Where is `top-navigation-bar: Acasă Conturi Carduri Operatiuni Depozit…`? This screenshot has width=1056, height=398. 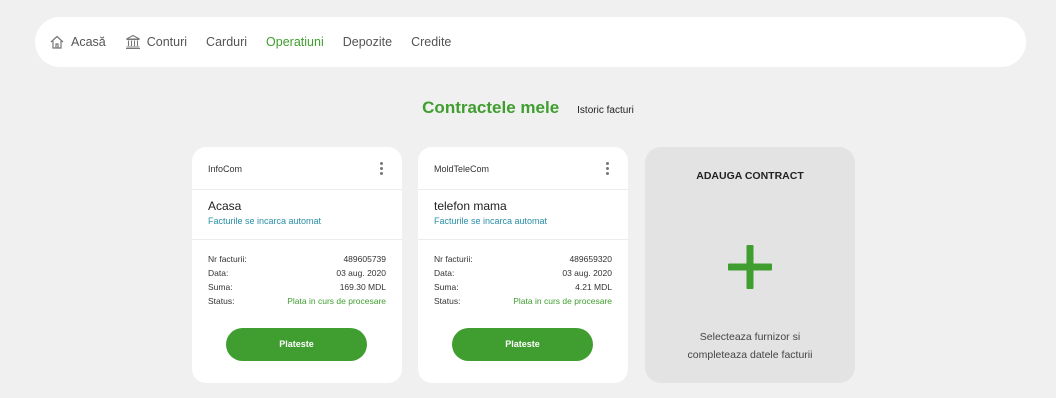 top-navigation-bar: Acasă Conturi Carduri Operatiuni Depozit… is located at coordinates (530, 42).